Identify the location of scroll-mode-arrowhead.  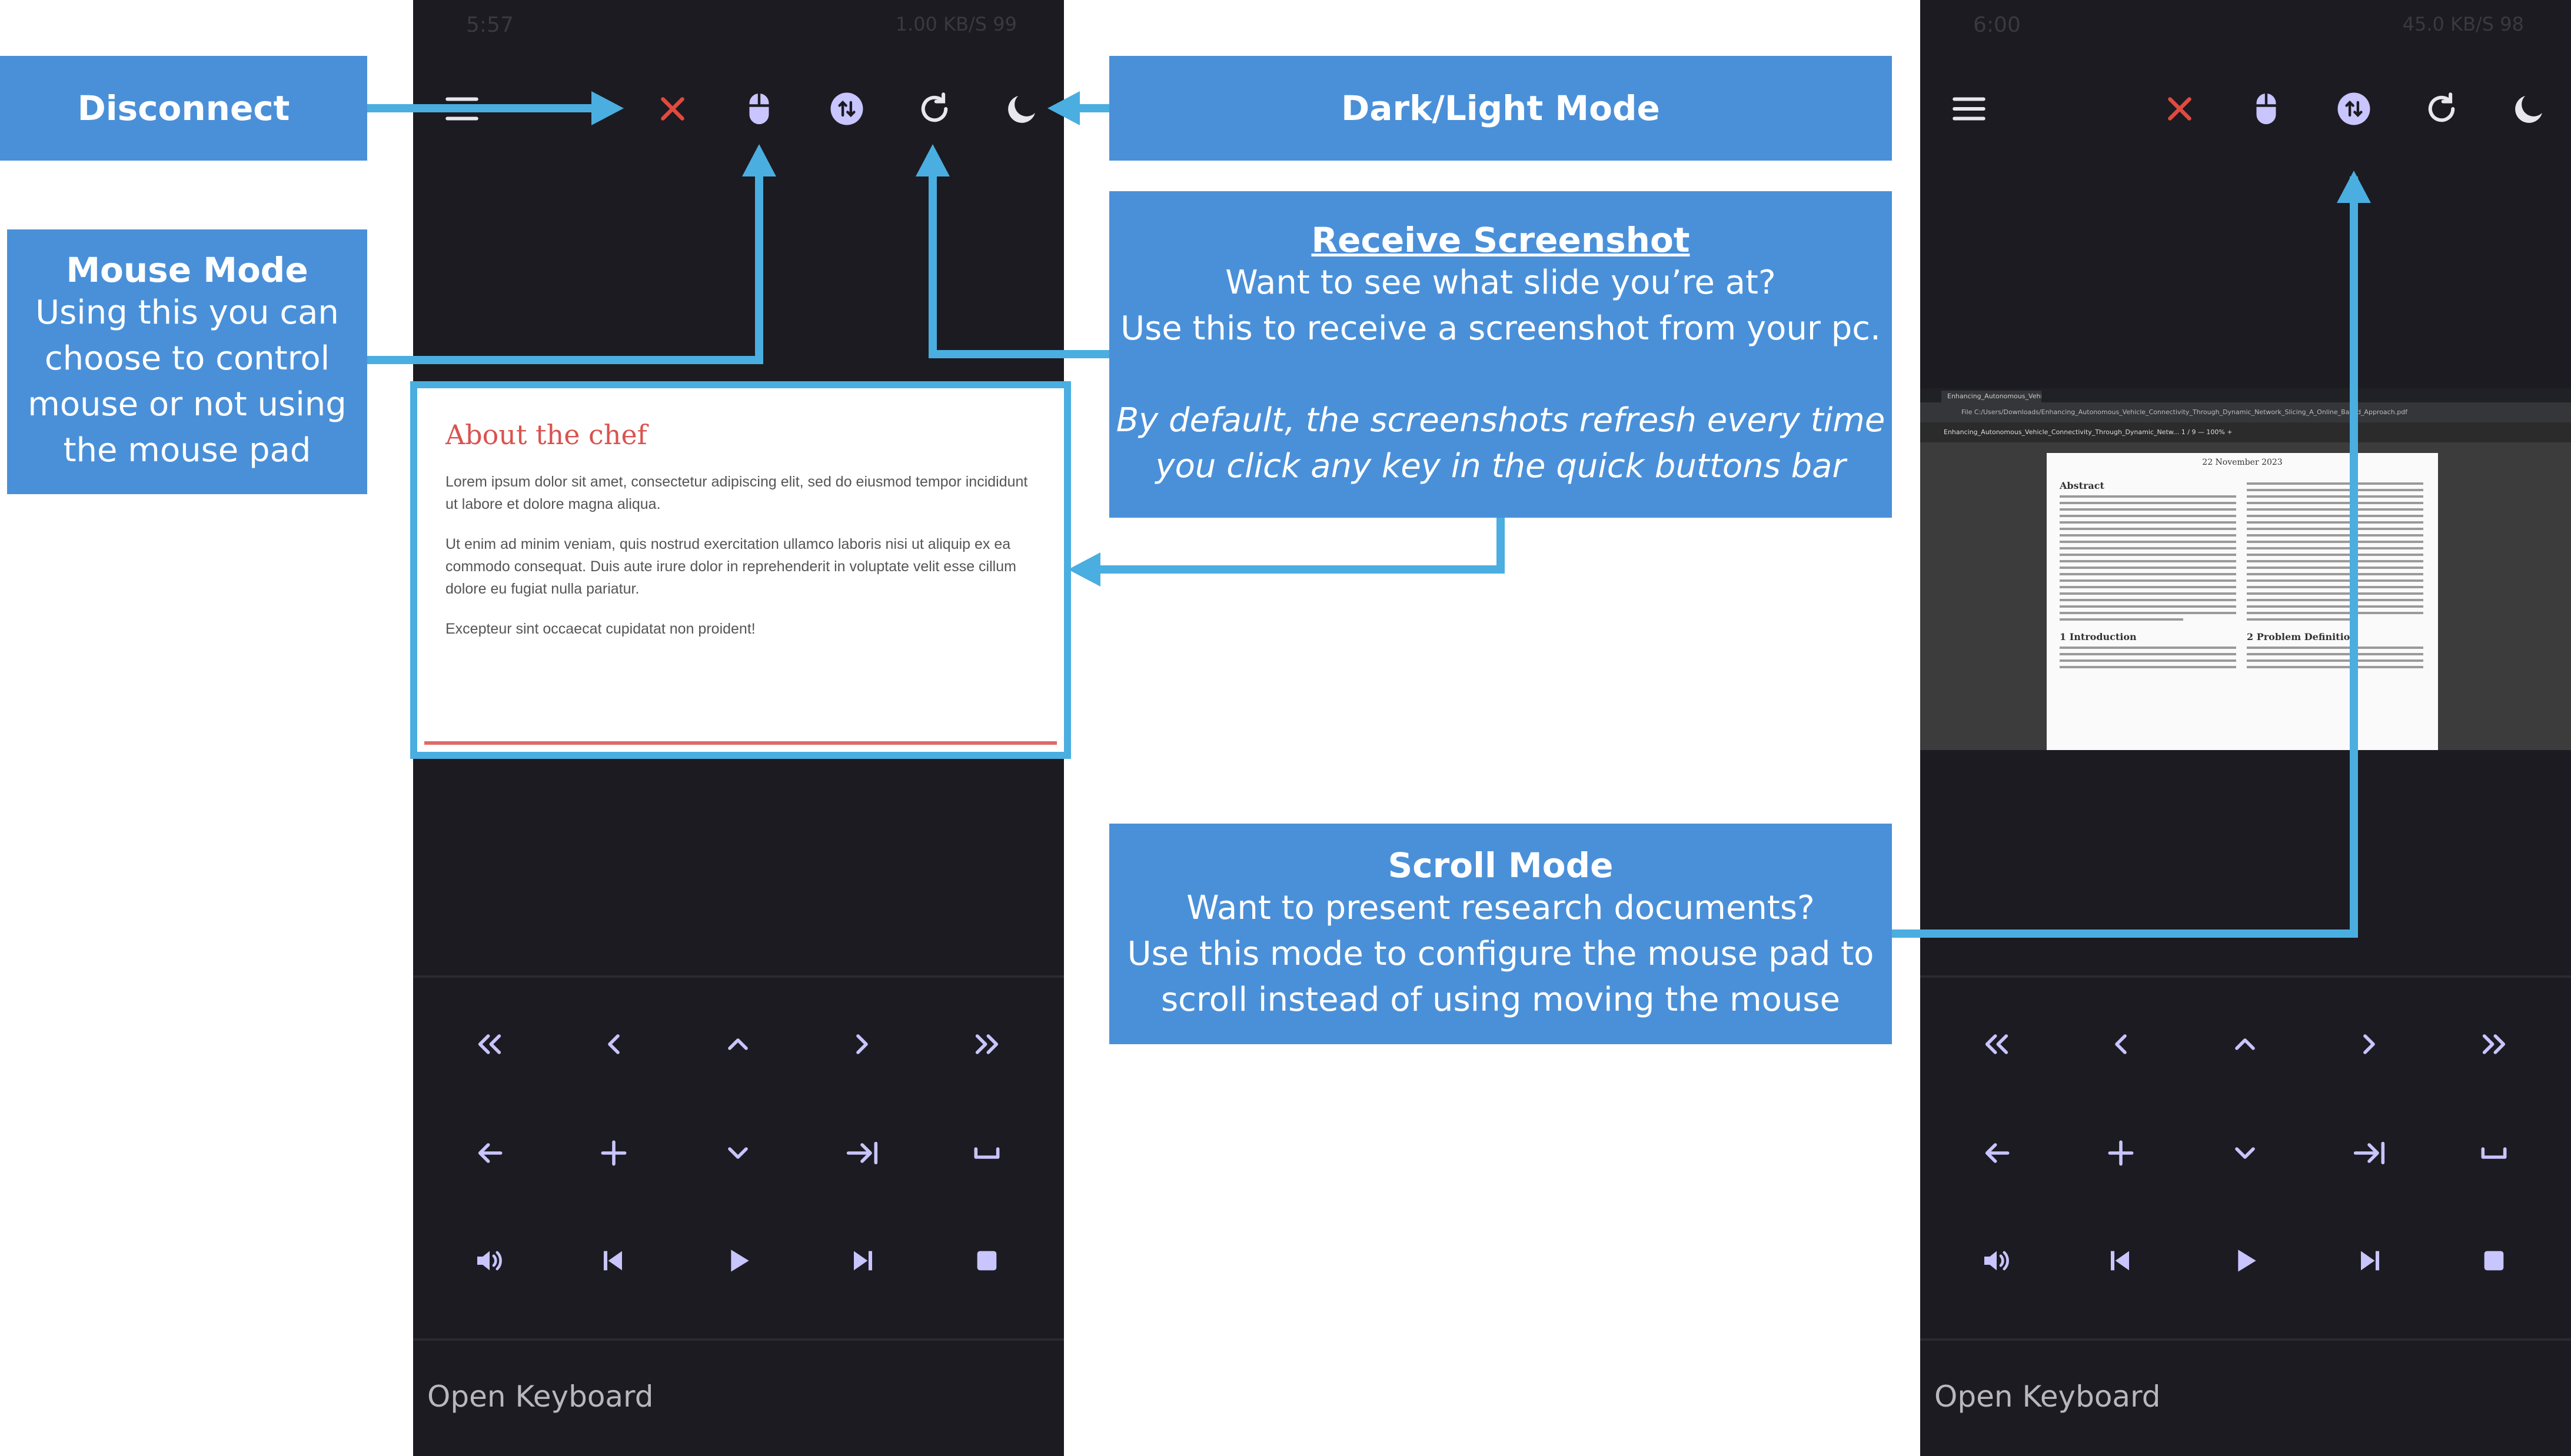
(2354, 187).